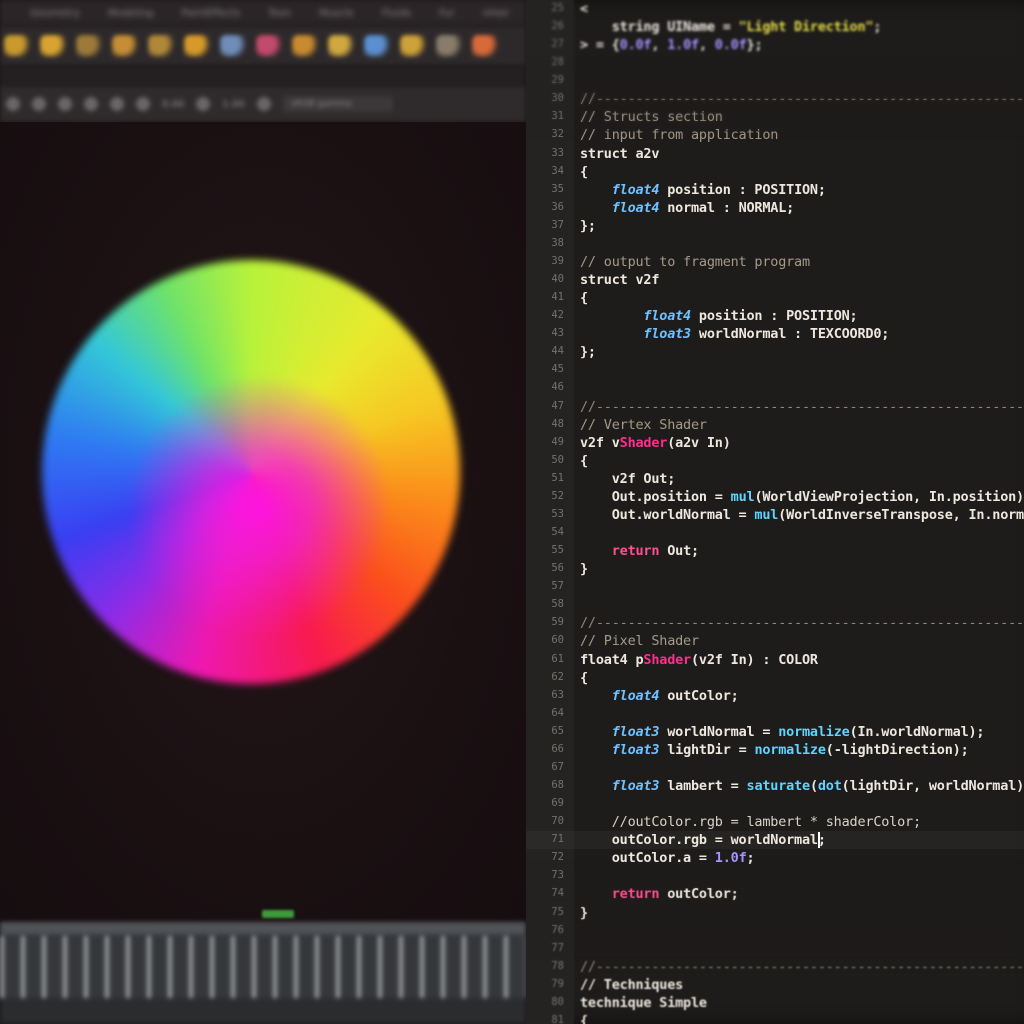 This screenshot has width=1024, height=1024. What do you see at coordinates (557, 387) in the screenshot?
I see `line-number: 46` at bounding box center [557, 387].